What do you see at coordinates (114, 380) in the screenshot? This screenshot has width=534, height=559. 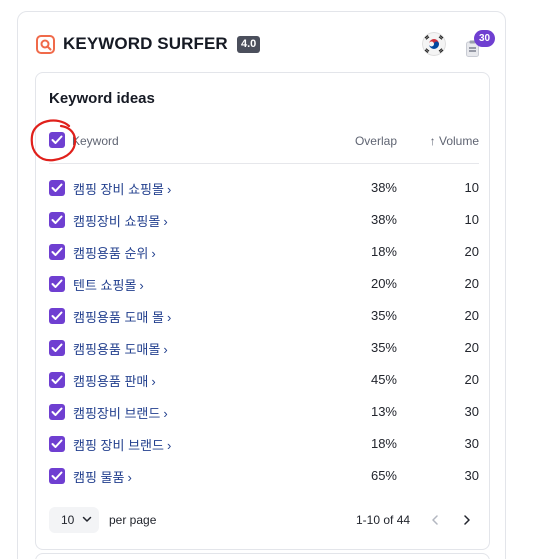 I see `keyword-link: 캠핑용품 판매 ›` at bounding box center [114, 380].